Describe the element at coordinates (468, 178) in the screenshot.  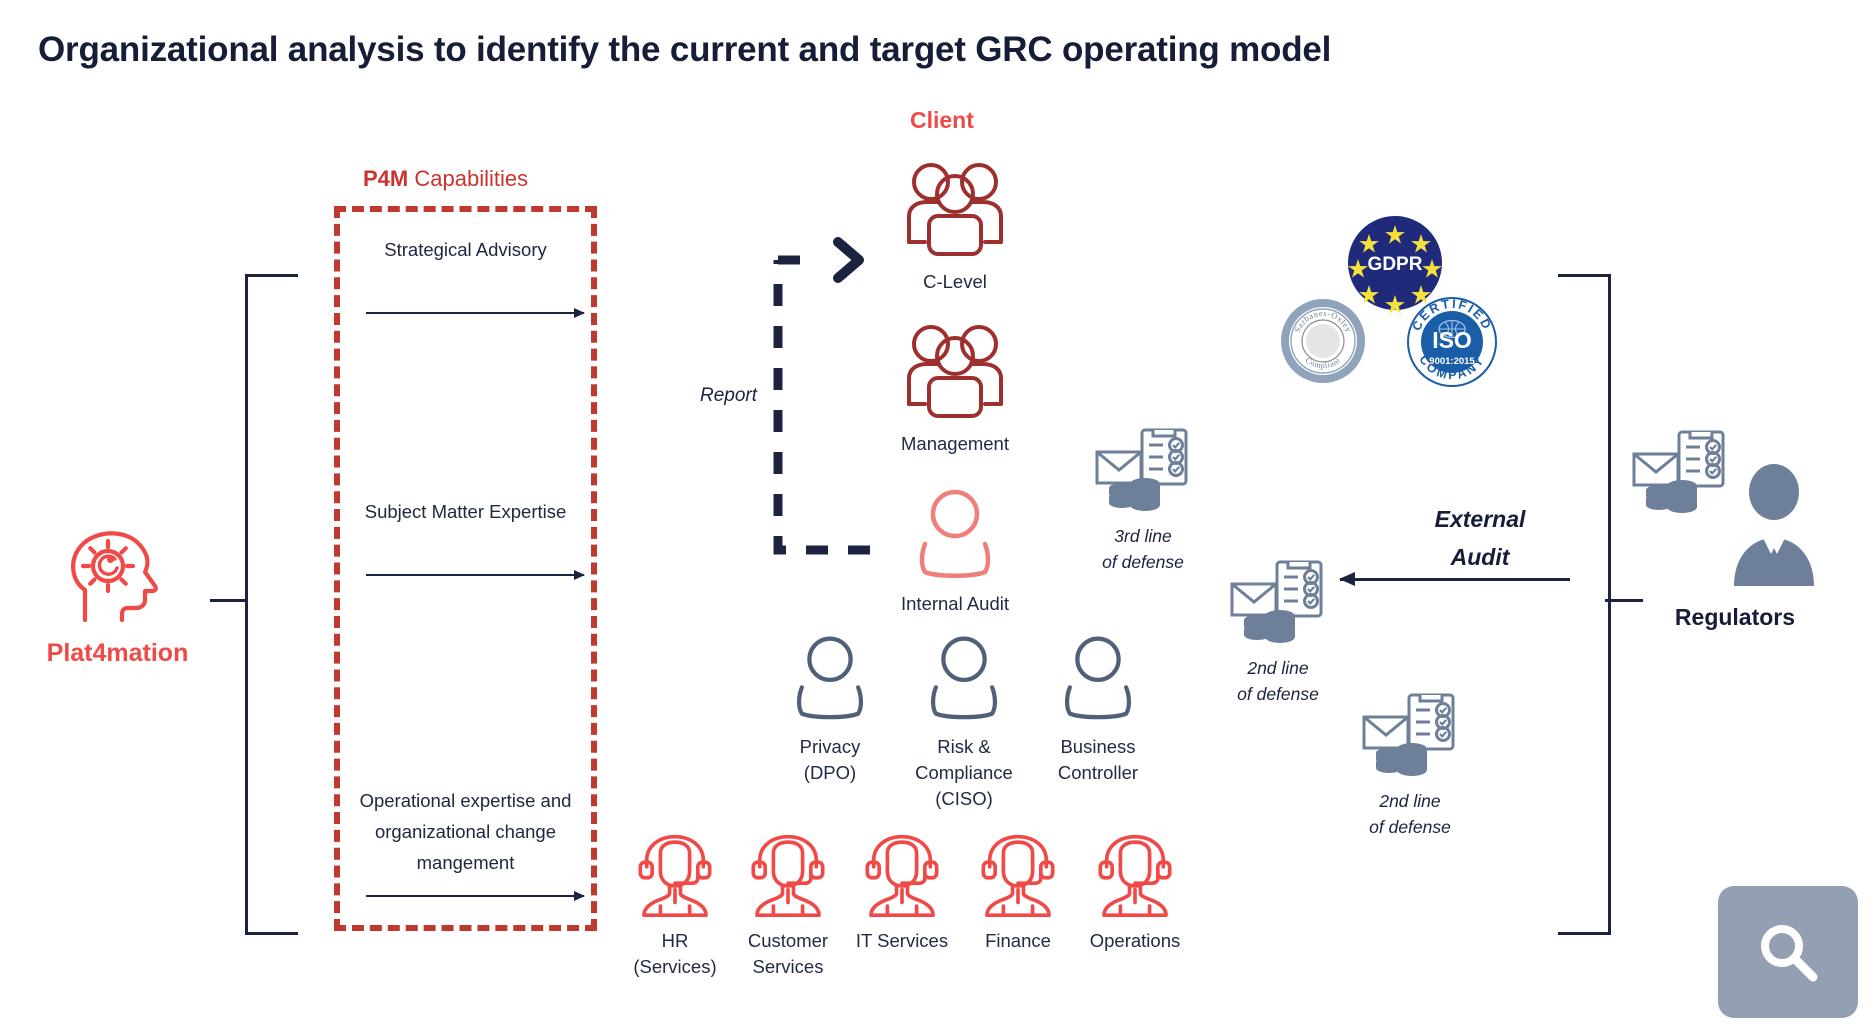
I see `p4m-heading-rest: Capabilities` at that location.